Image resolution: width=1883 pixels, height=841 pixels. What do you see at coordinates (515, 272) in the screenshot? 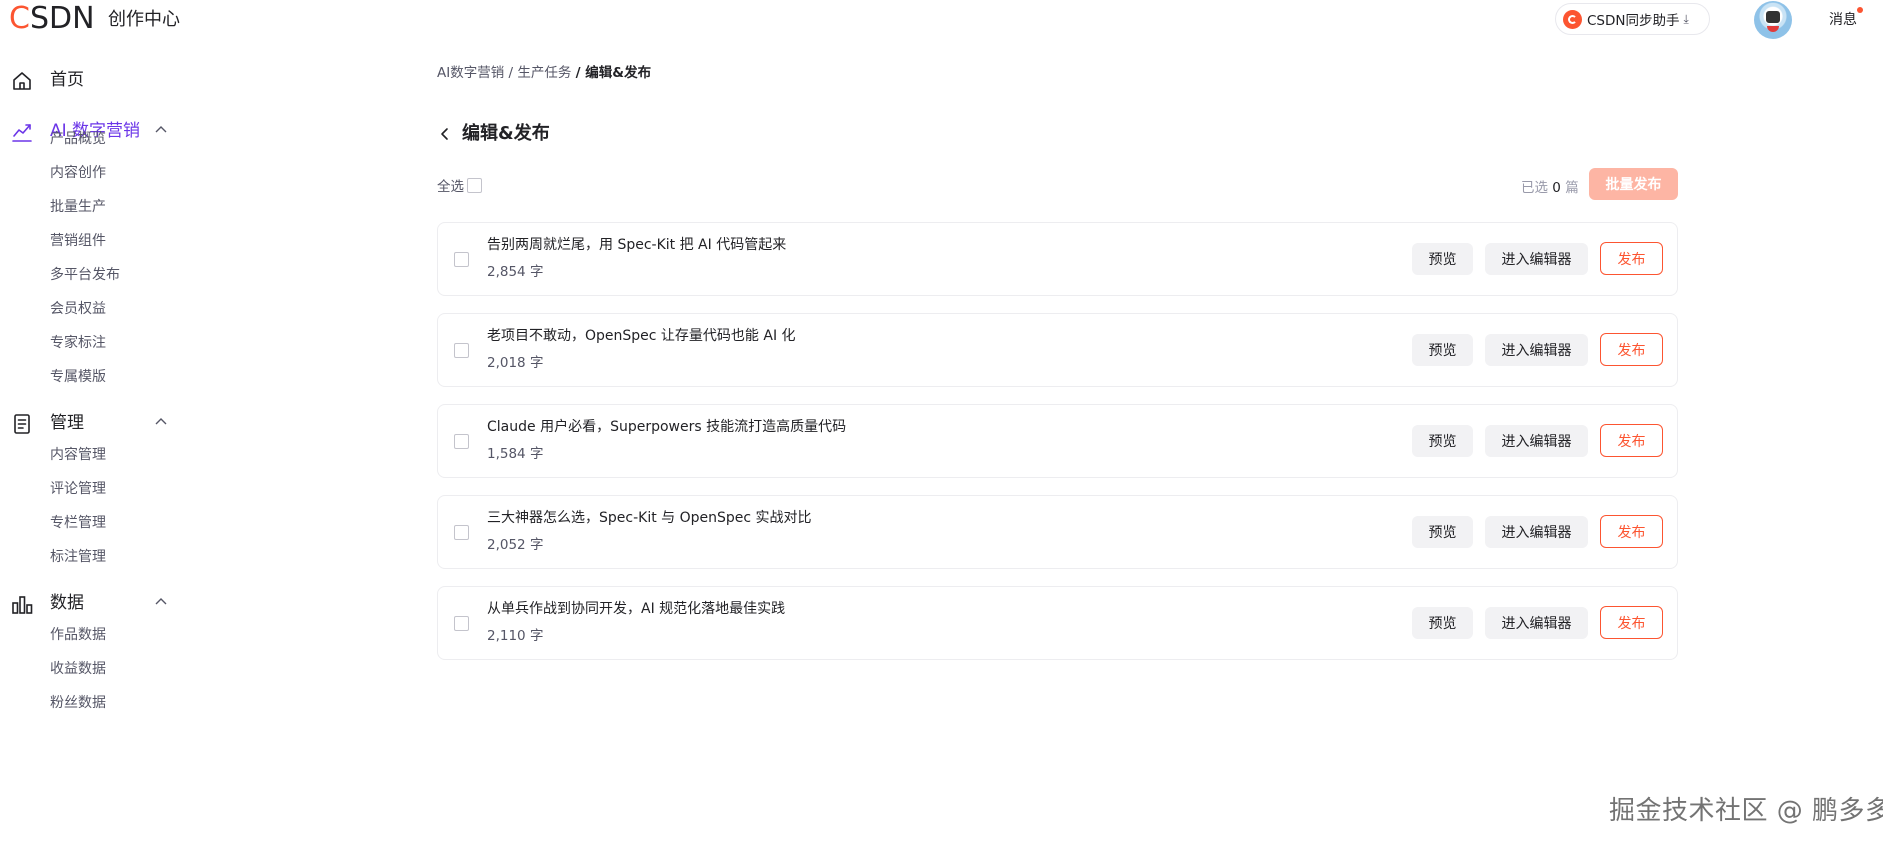
I see `article-word-count: 2,854 字` at bounding box center [515, 272].